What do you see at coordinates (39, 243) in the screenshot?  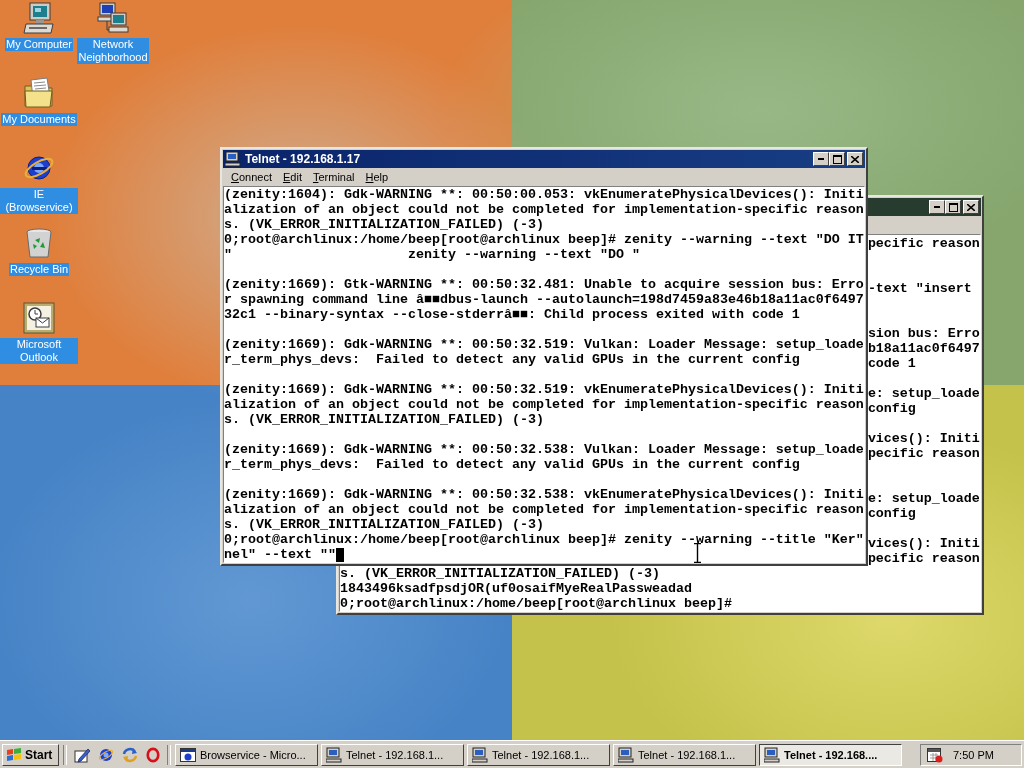 I see `recycle-bin-icon` at bounding box center [39, 243].